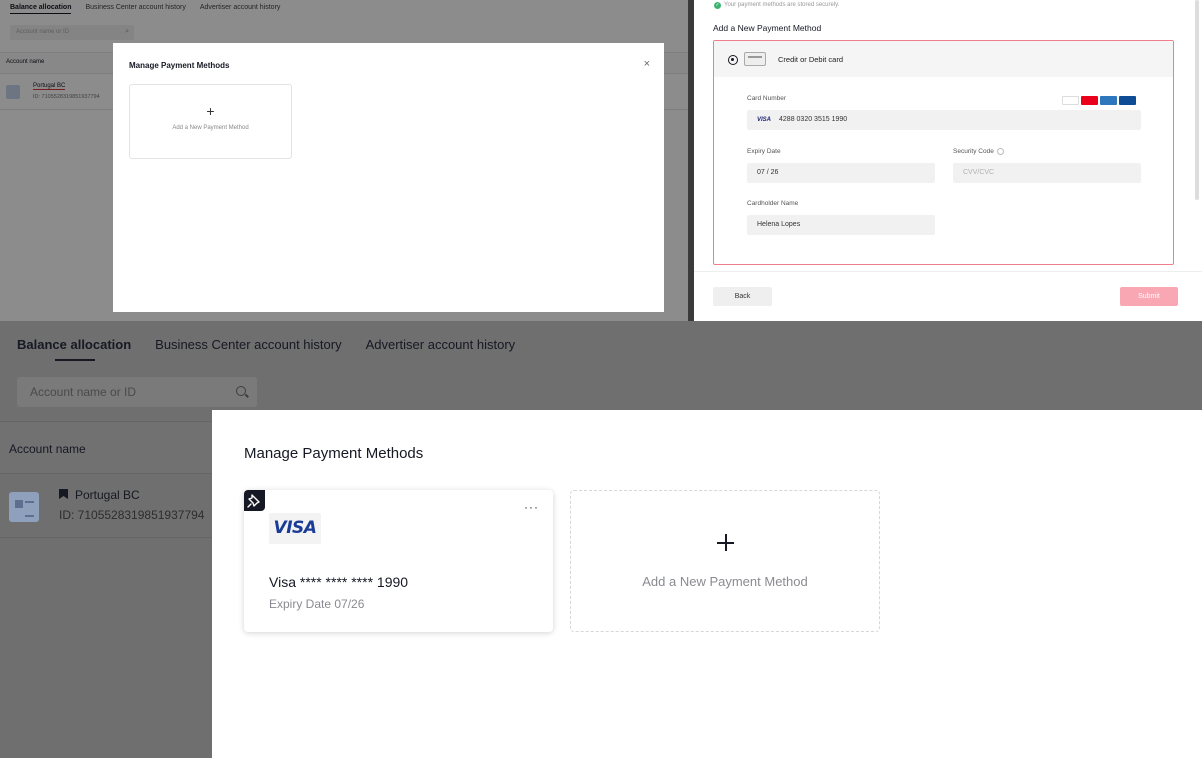  I want to click on close-icon: ×, so click(647, 64).